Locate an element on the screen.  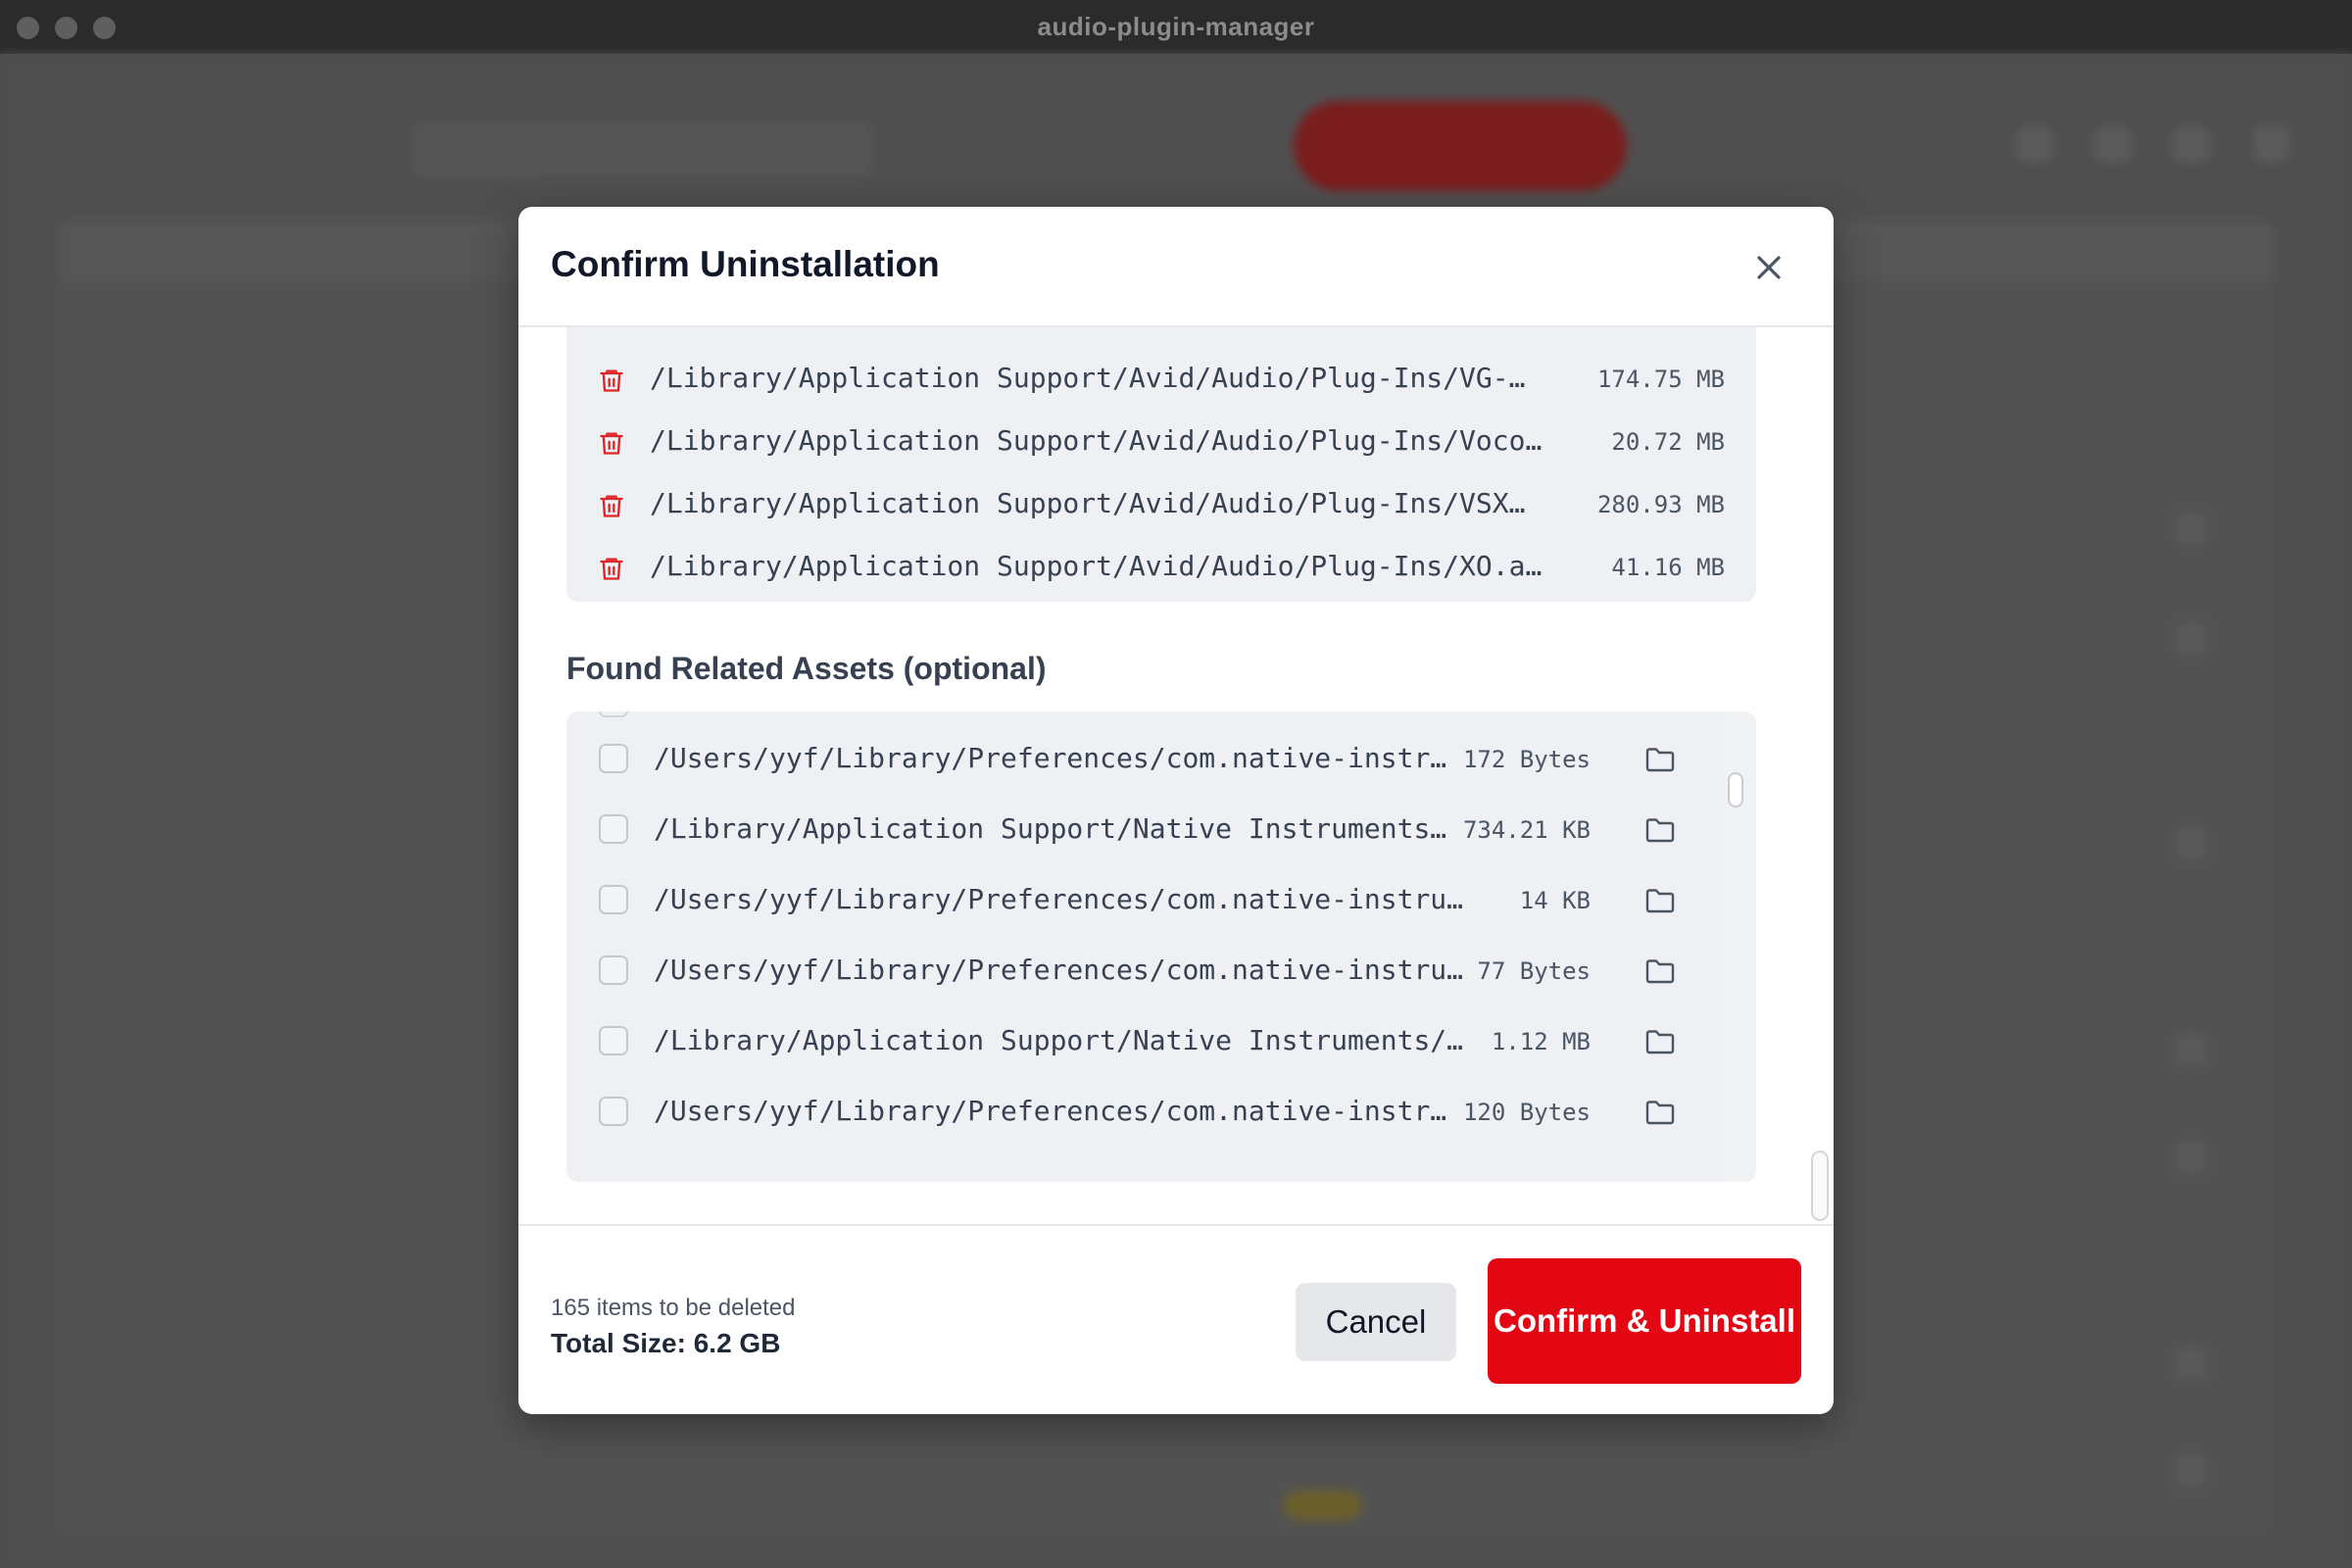
assets-scrollbar-thumb is located at coordinates (1735, 790).